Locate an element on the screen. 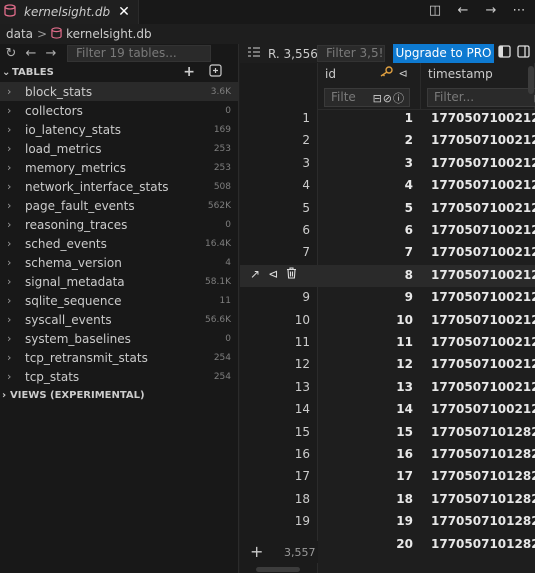 Image resolution: width=535 pixels, height=573 pixels. column-filter-input: Filte ⊟⊘ⓘ is located at coordinates (367, 97).